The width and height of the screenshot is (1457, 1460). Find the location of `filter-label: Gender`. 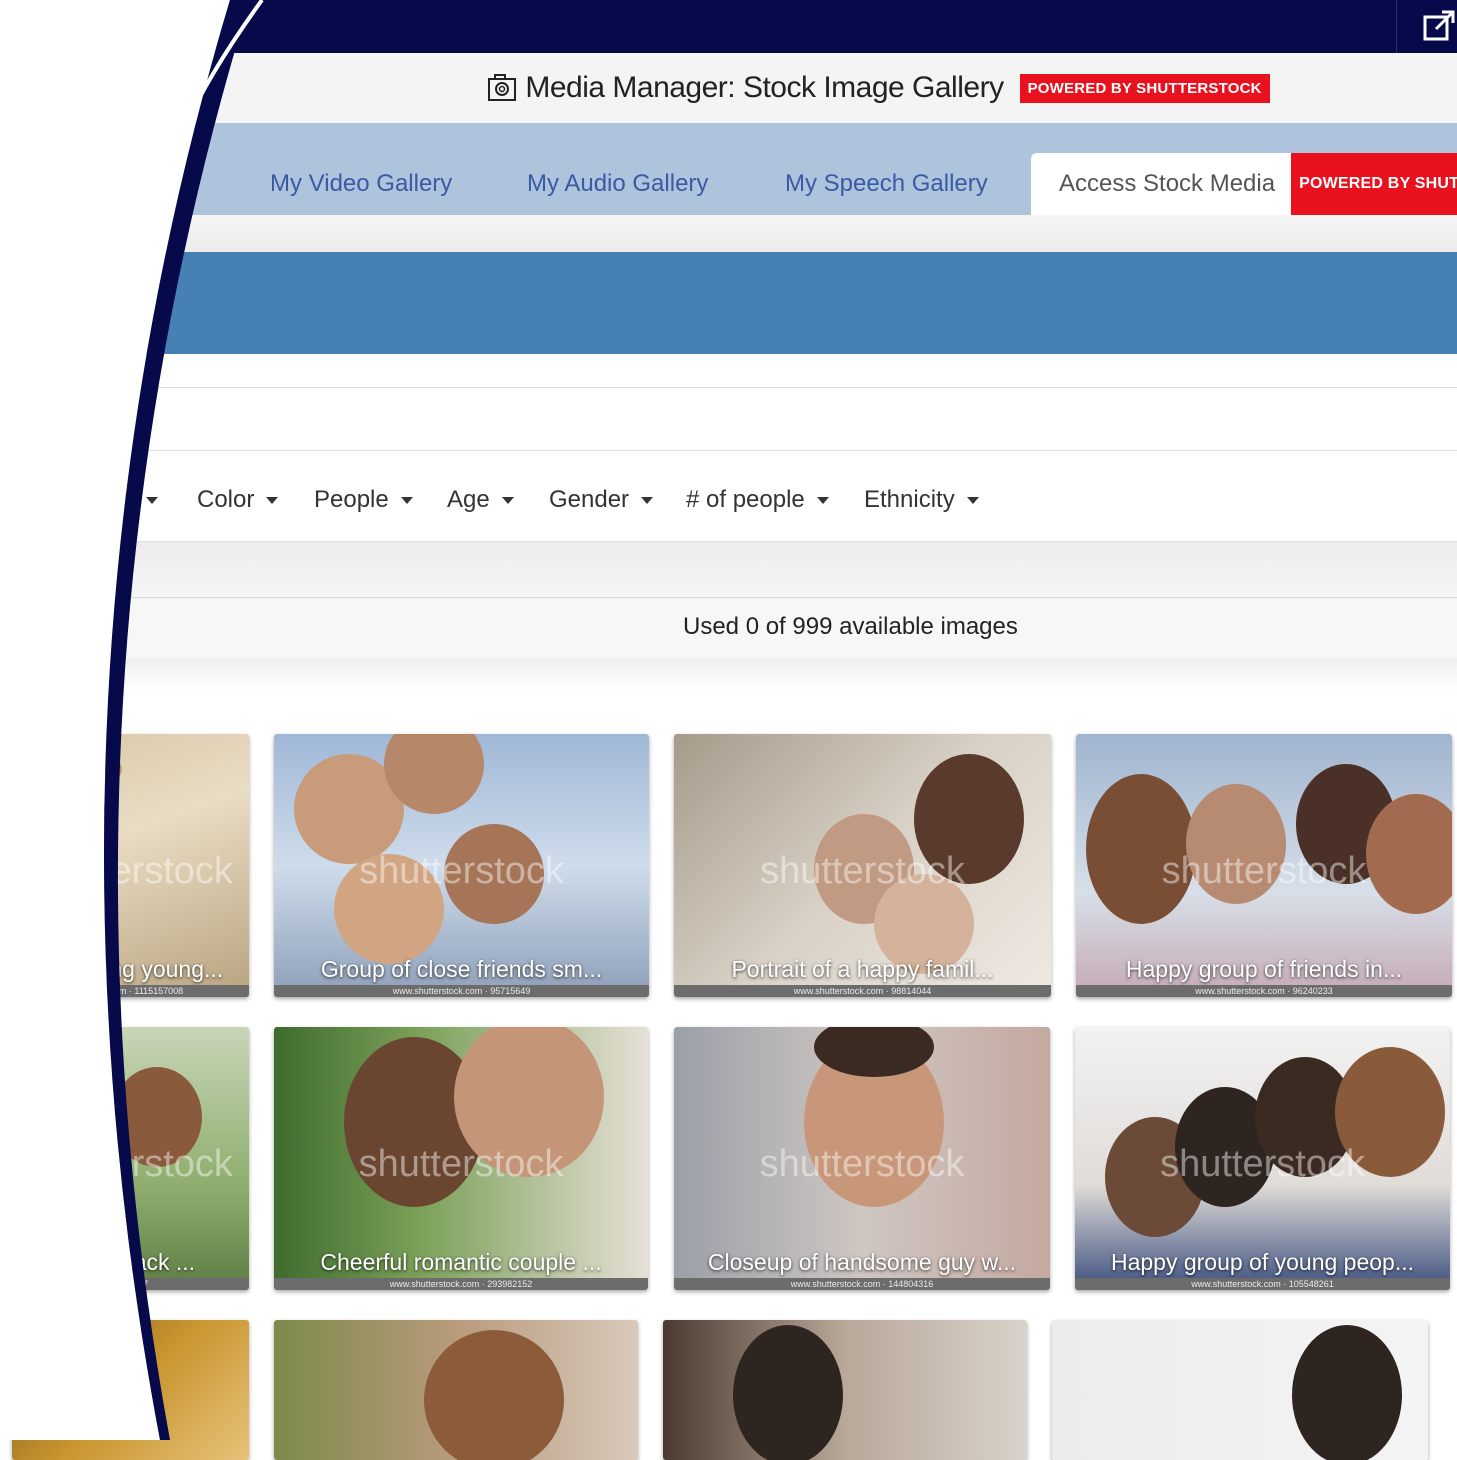

filter-label: Gender is located at coordinates (589, 499).